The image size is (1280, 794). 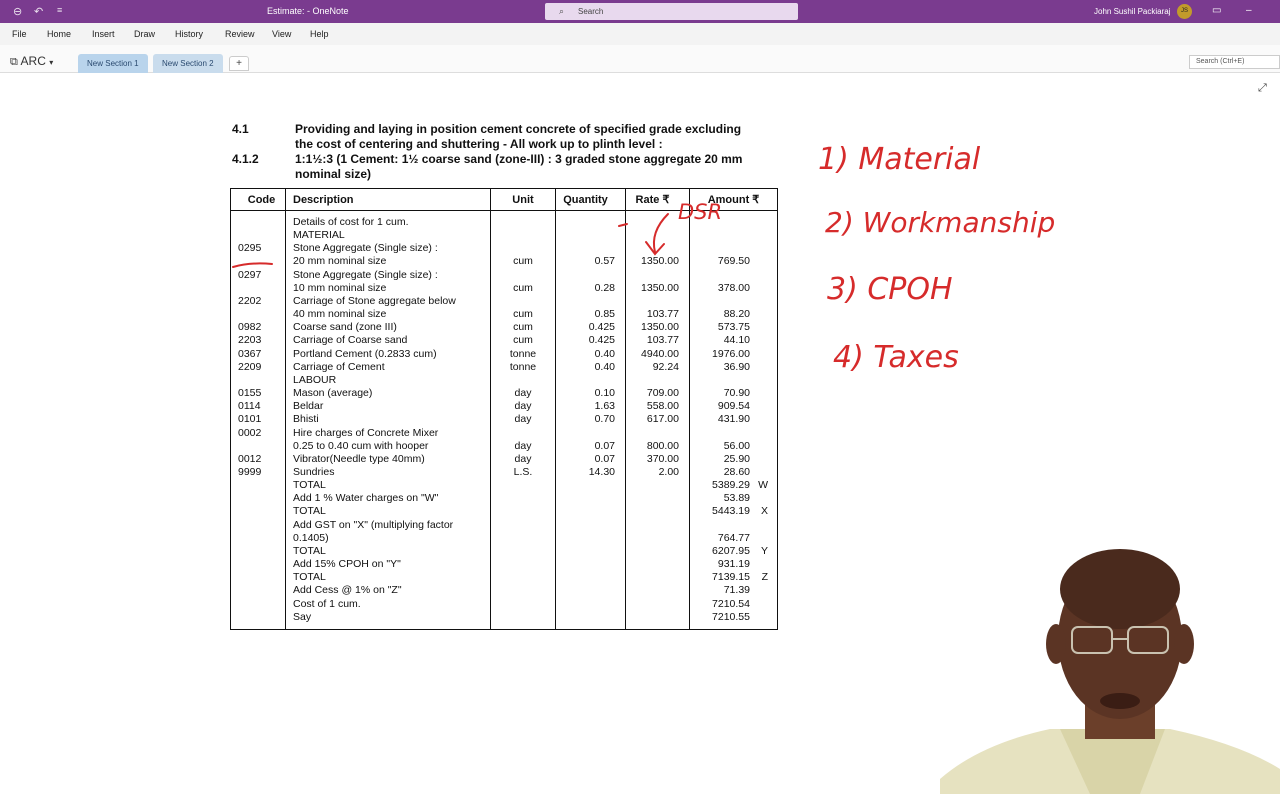 I want to click on search-icon: ⌕, so click(x=562, y=11).